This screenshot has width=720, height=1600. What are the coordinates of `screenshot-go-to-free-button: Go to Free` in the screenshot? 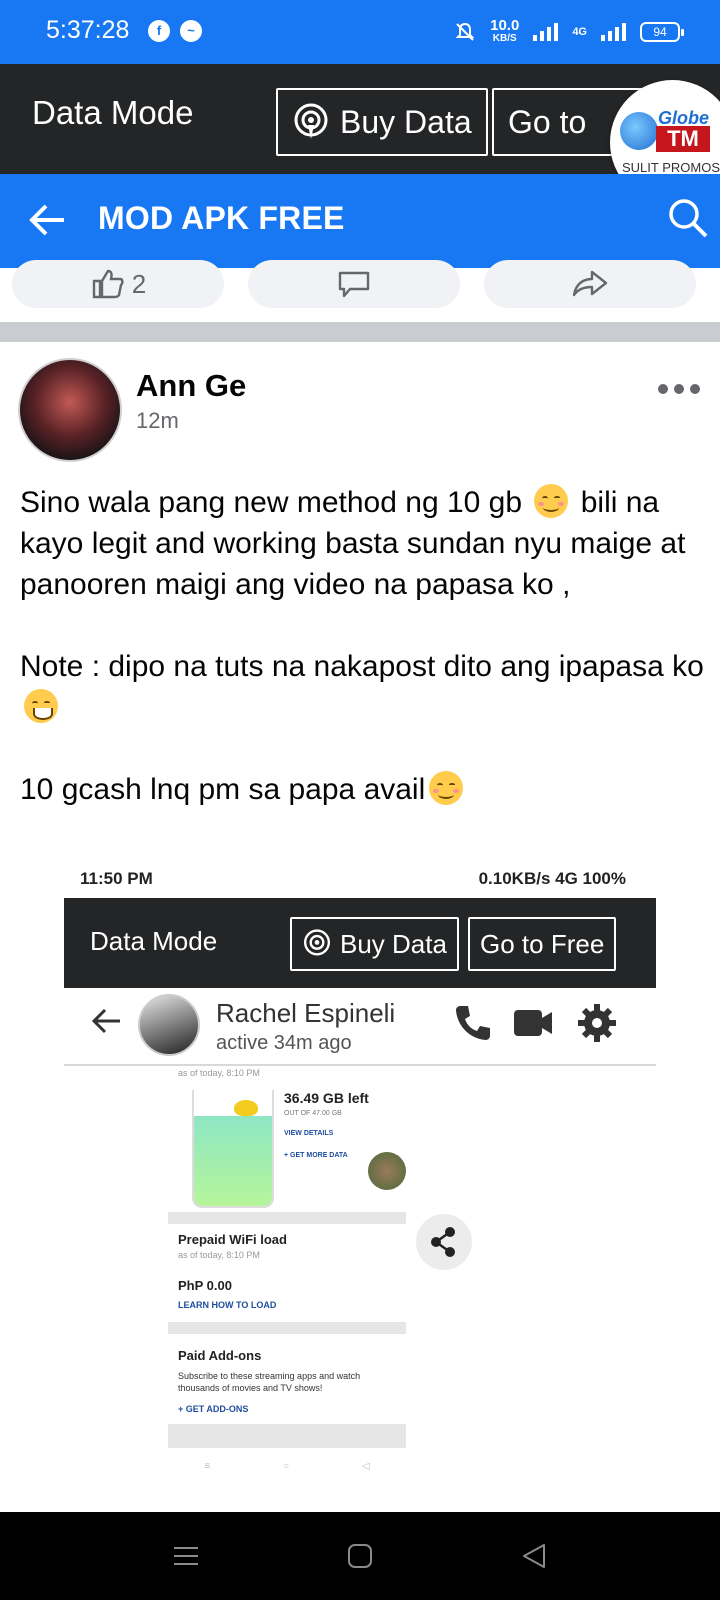 It's located at (542, 944).